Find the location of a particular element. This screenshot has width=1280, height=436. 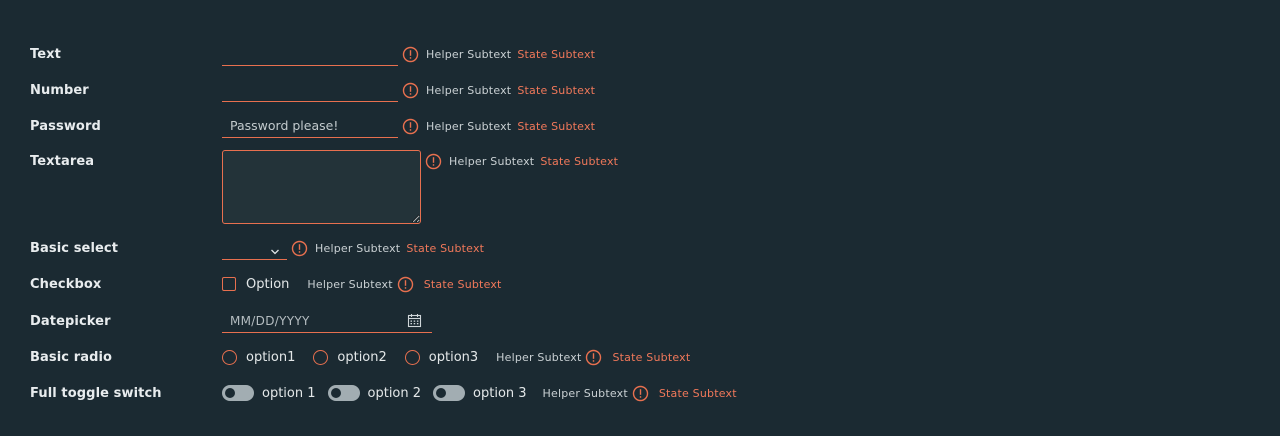

toggle-option-label: option 2 is located at coordinates (395, 393).